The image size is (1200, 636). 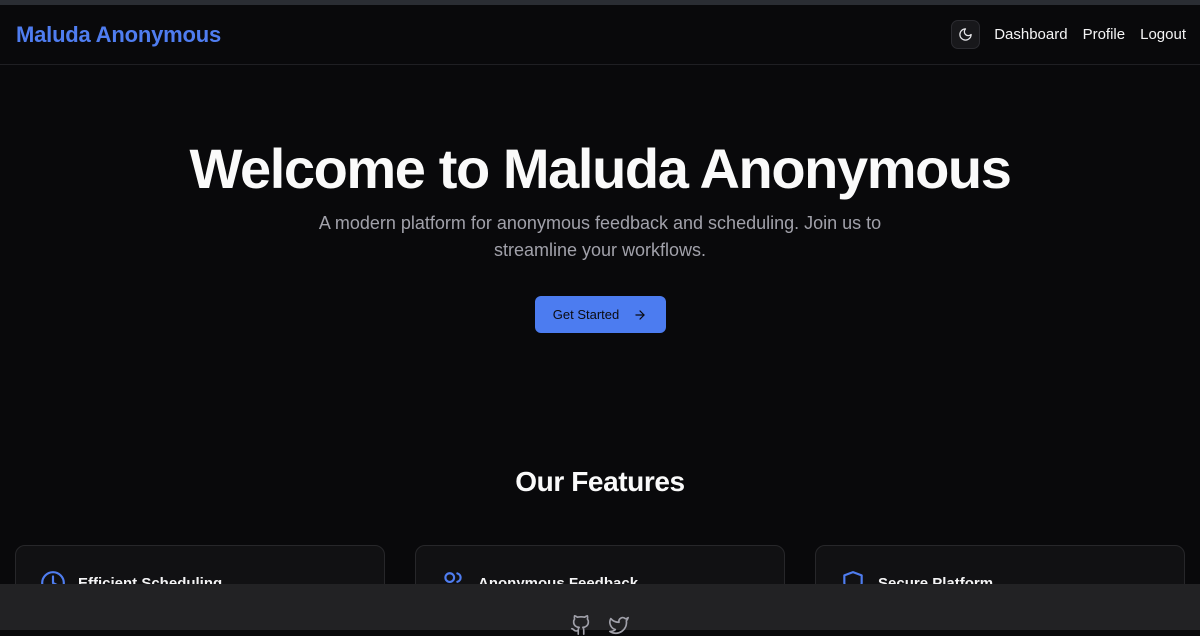 What do you see at coordinates (1104, 34) in the screenshot?
I see `nav-link-profile: Profile` at bounding box center [1104, 34].